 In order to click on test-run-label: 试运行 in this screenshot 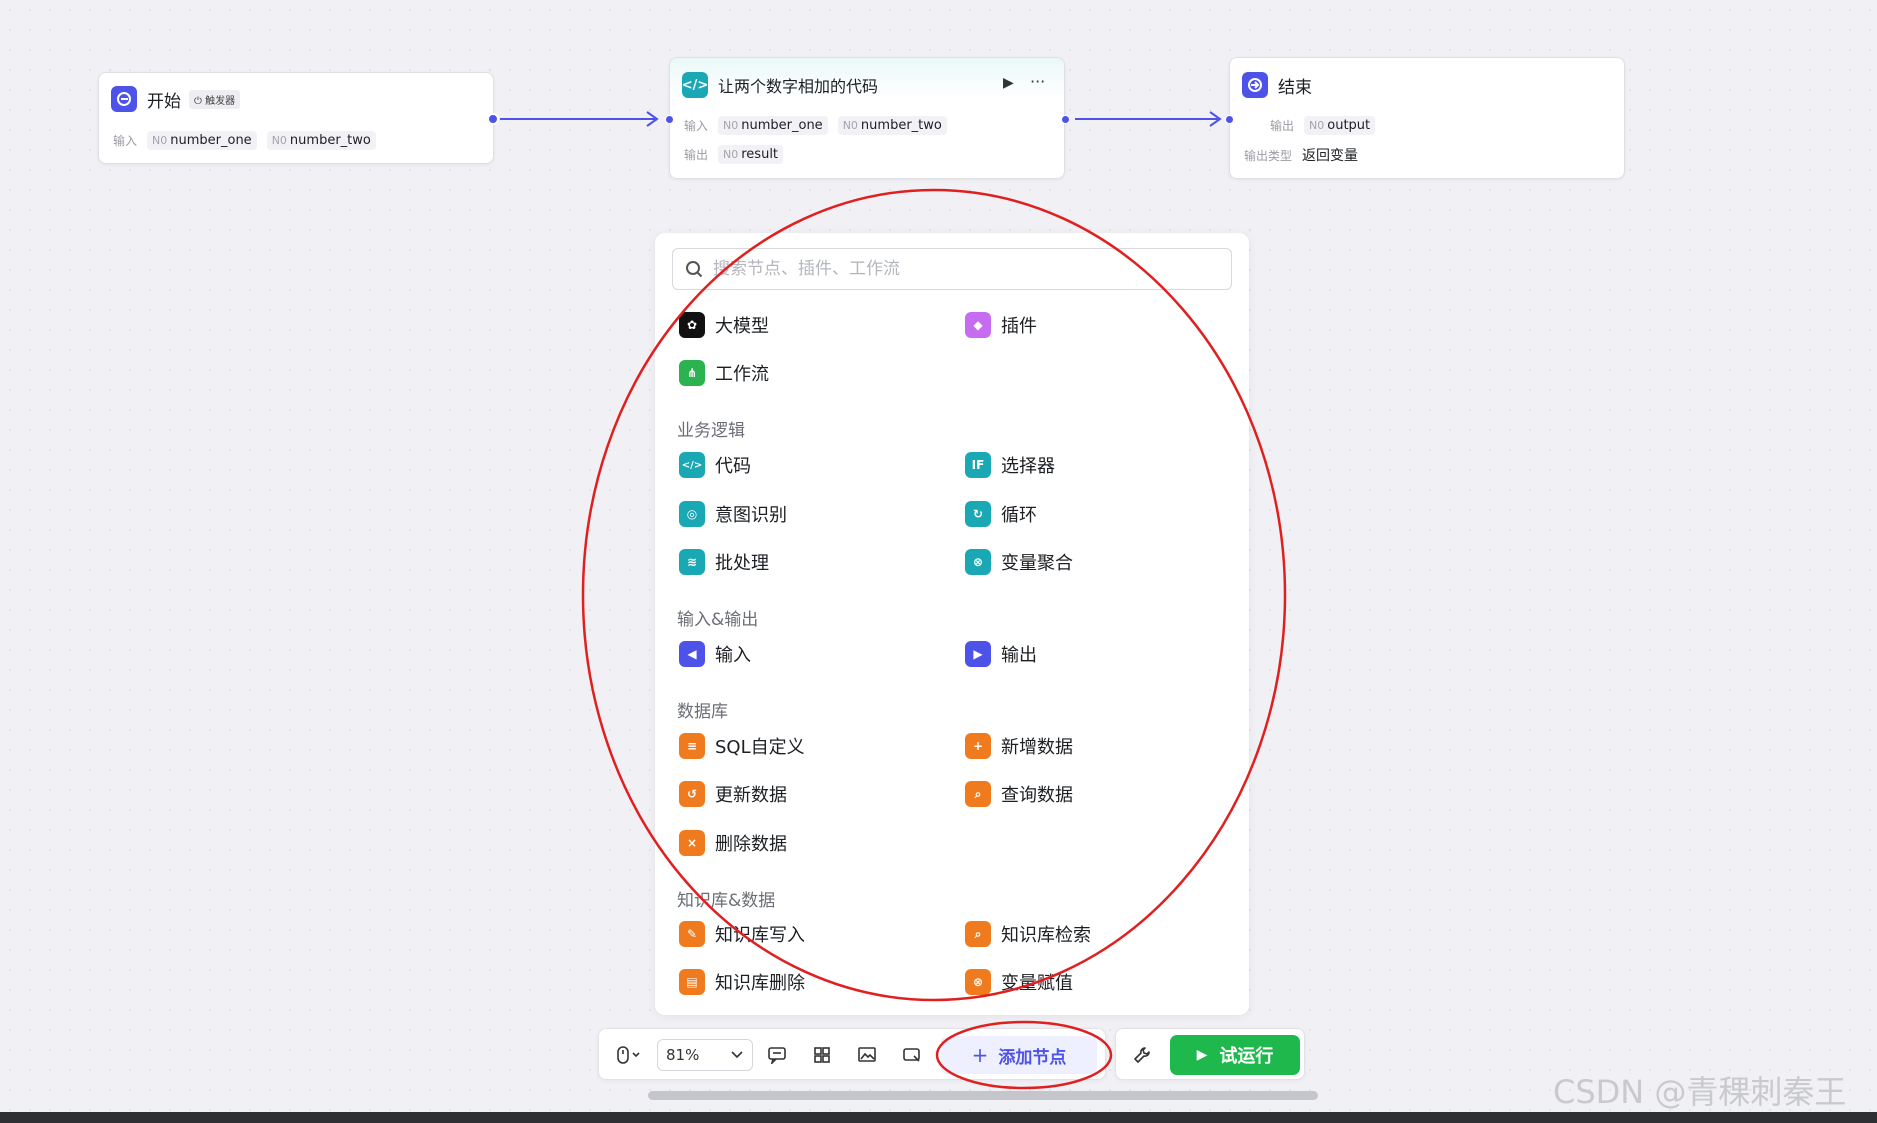, I will do `click(1246, 1056)`.